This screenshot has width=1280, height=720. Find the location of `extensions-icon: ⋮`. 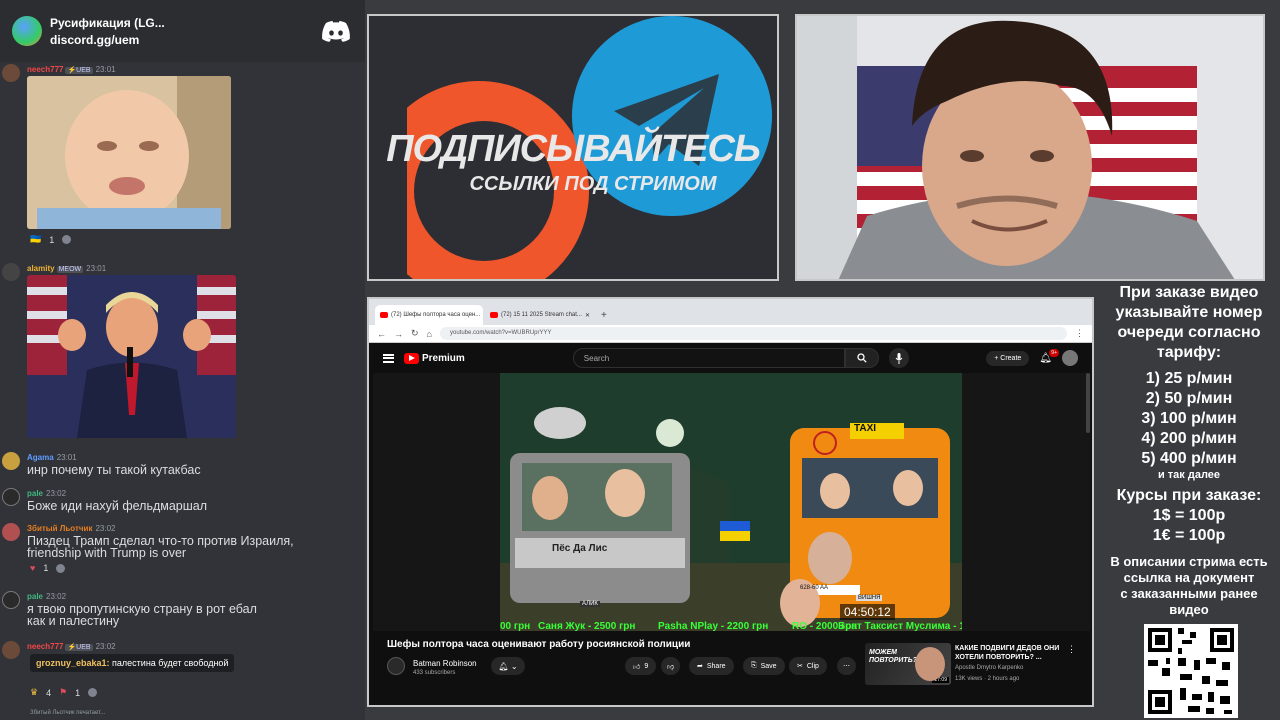

extensions-icon: ⋮ is located at coordinates (1079, 333).